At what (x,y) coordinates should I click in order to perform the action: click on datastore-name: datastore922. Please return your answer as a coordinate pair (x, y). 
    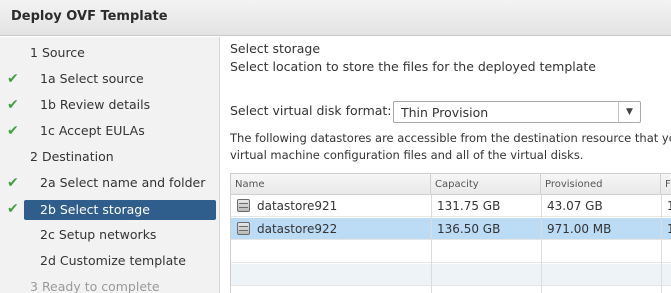
    Looking at the image, I should click on (297, 229).